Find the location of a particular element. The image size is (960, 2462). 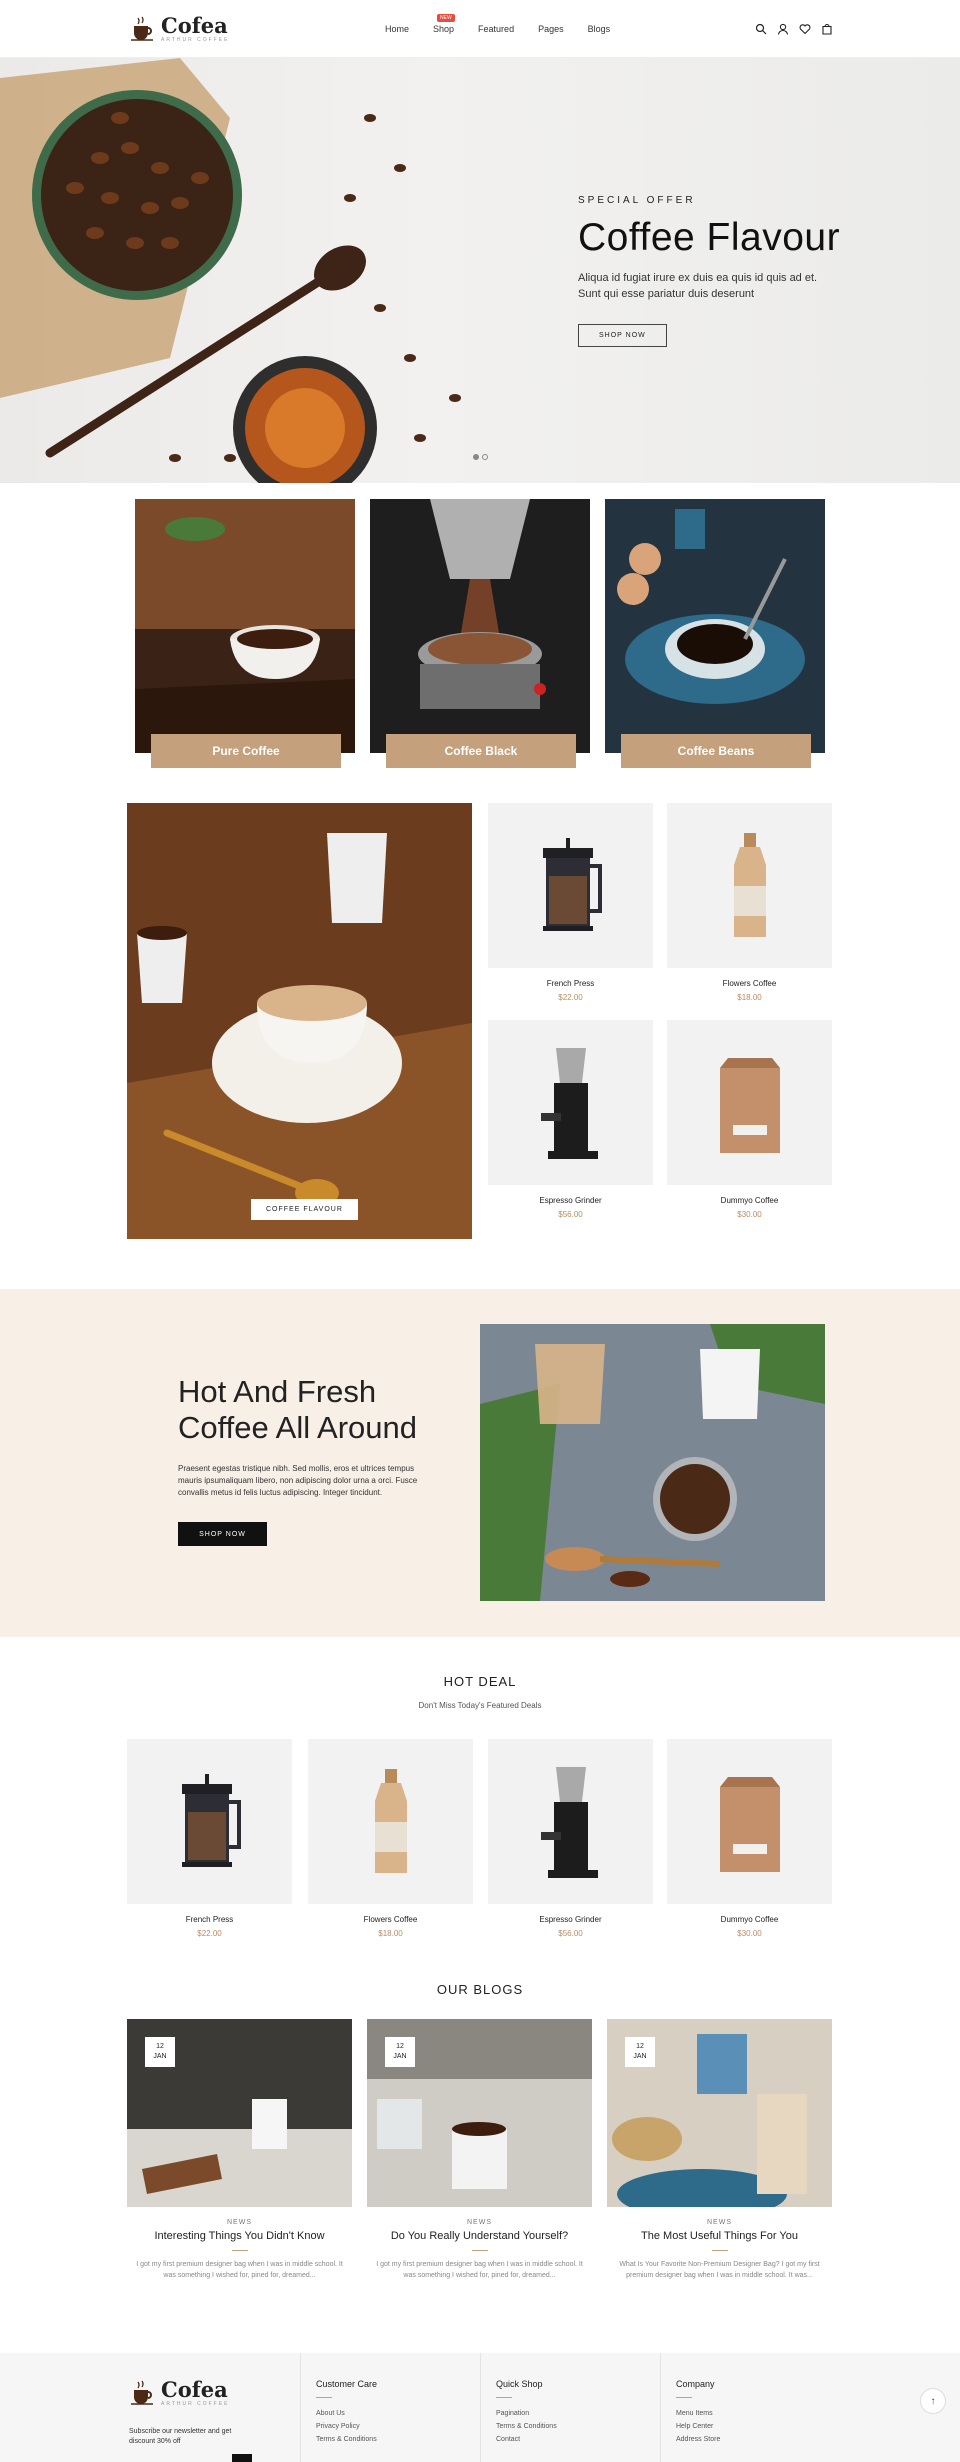

footer-link: Privacy Policy is located at coordinates (346, 2426).